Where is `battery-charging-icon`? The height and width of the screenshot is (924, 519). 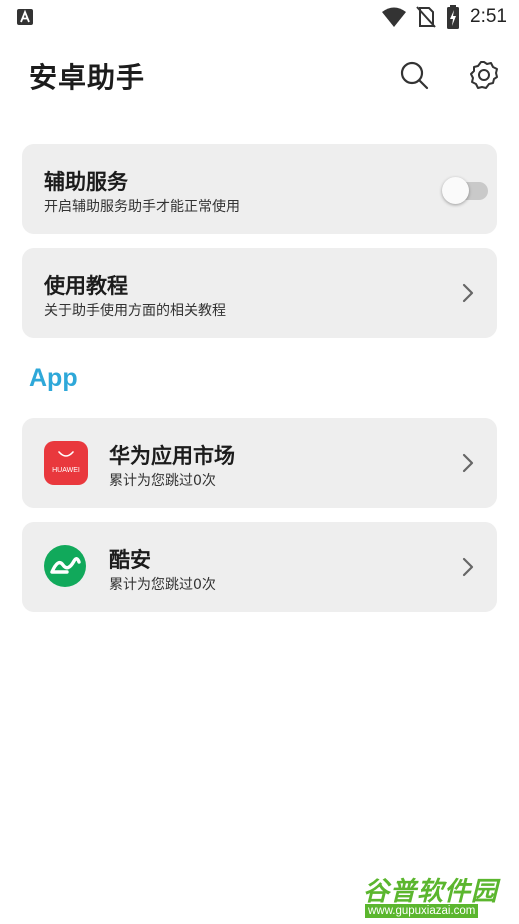 battery-charging-icon is located at coordinates (453, 17).